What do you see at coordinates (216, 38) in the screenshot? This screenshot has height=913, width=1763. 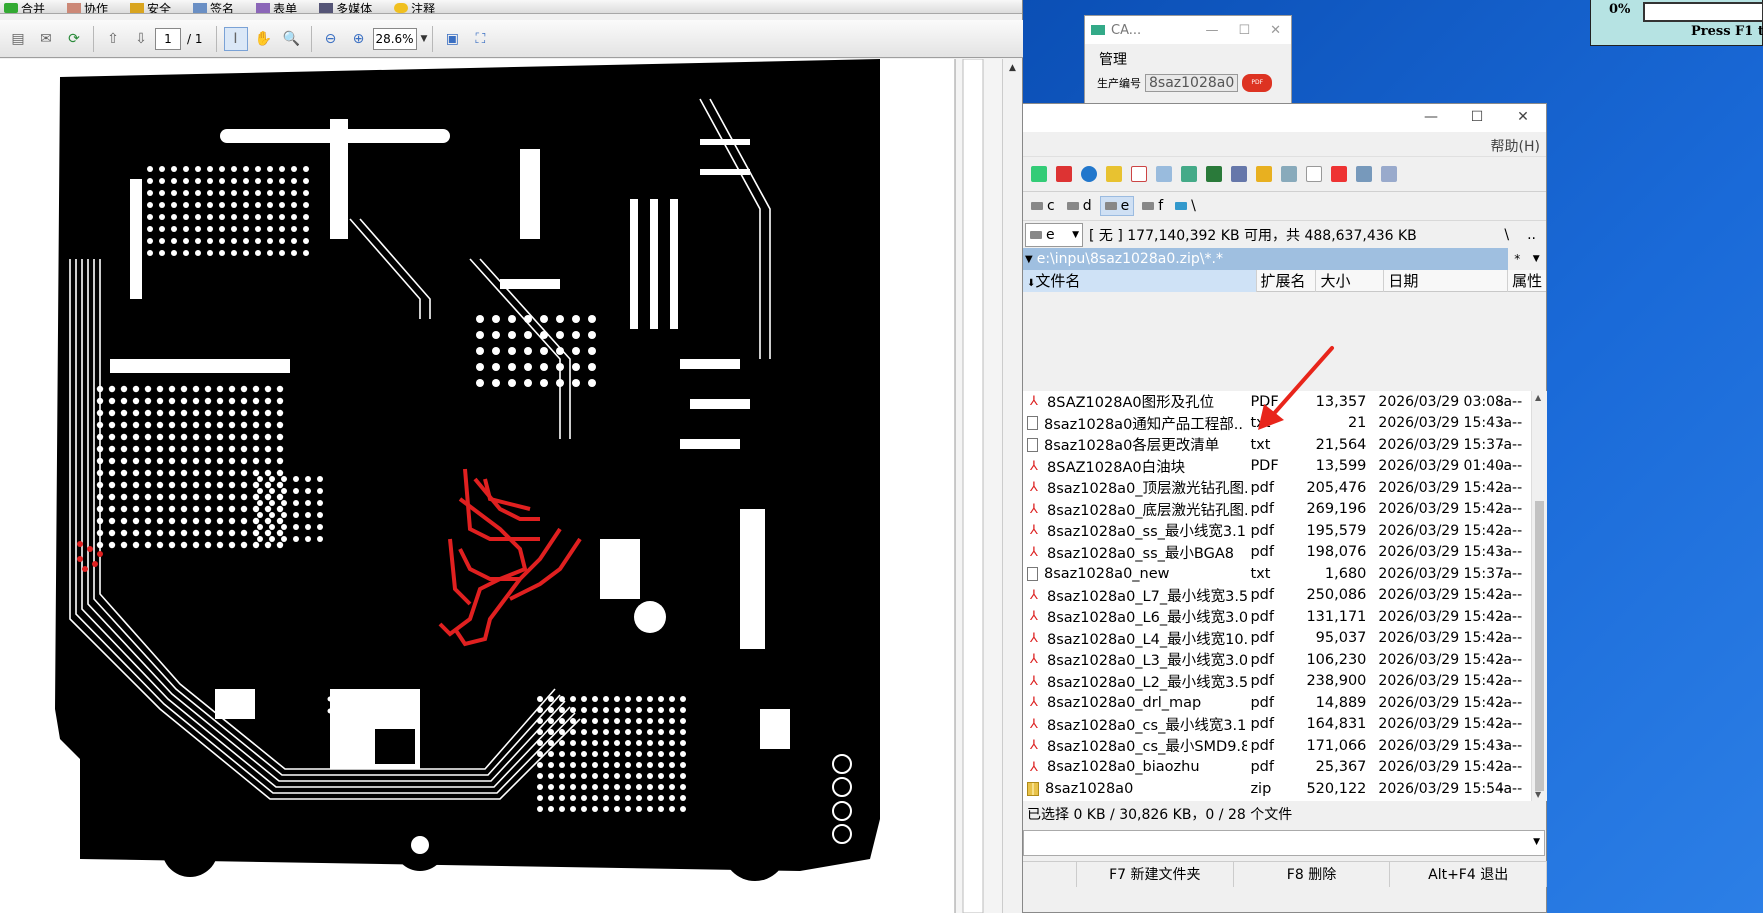 I see `toolbar-separator` at bounding box center [216, 38].